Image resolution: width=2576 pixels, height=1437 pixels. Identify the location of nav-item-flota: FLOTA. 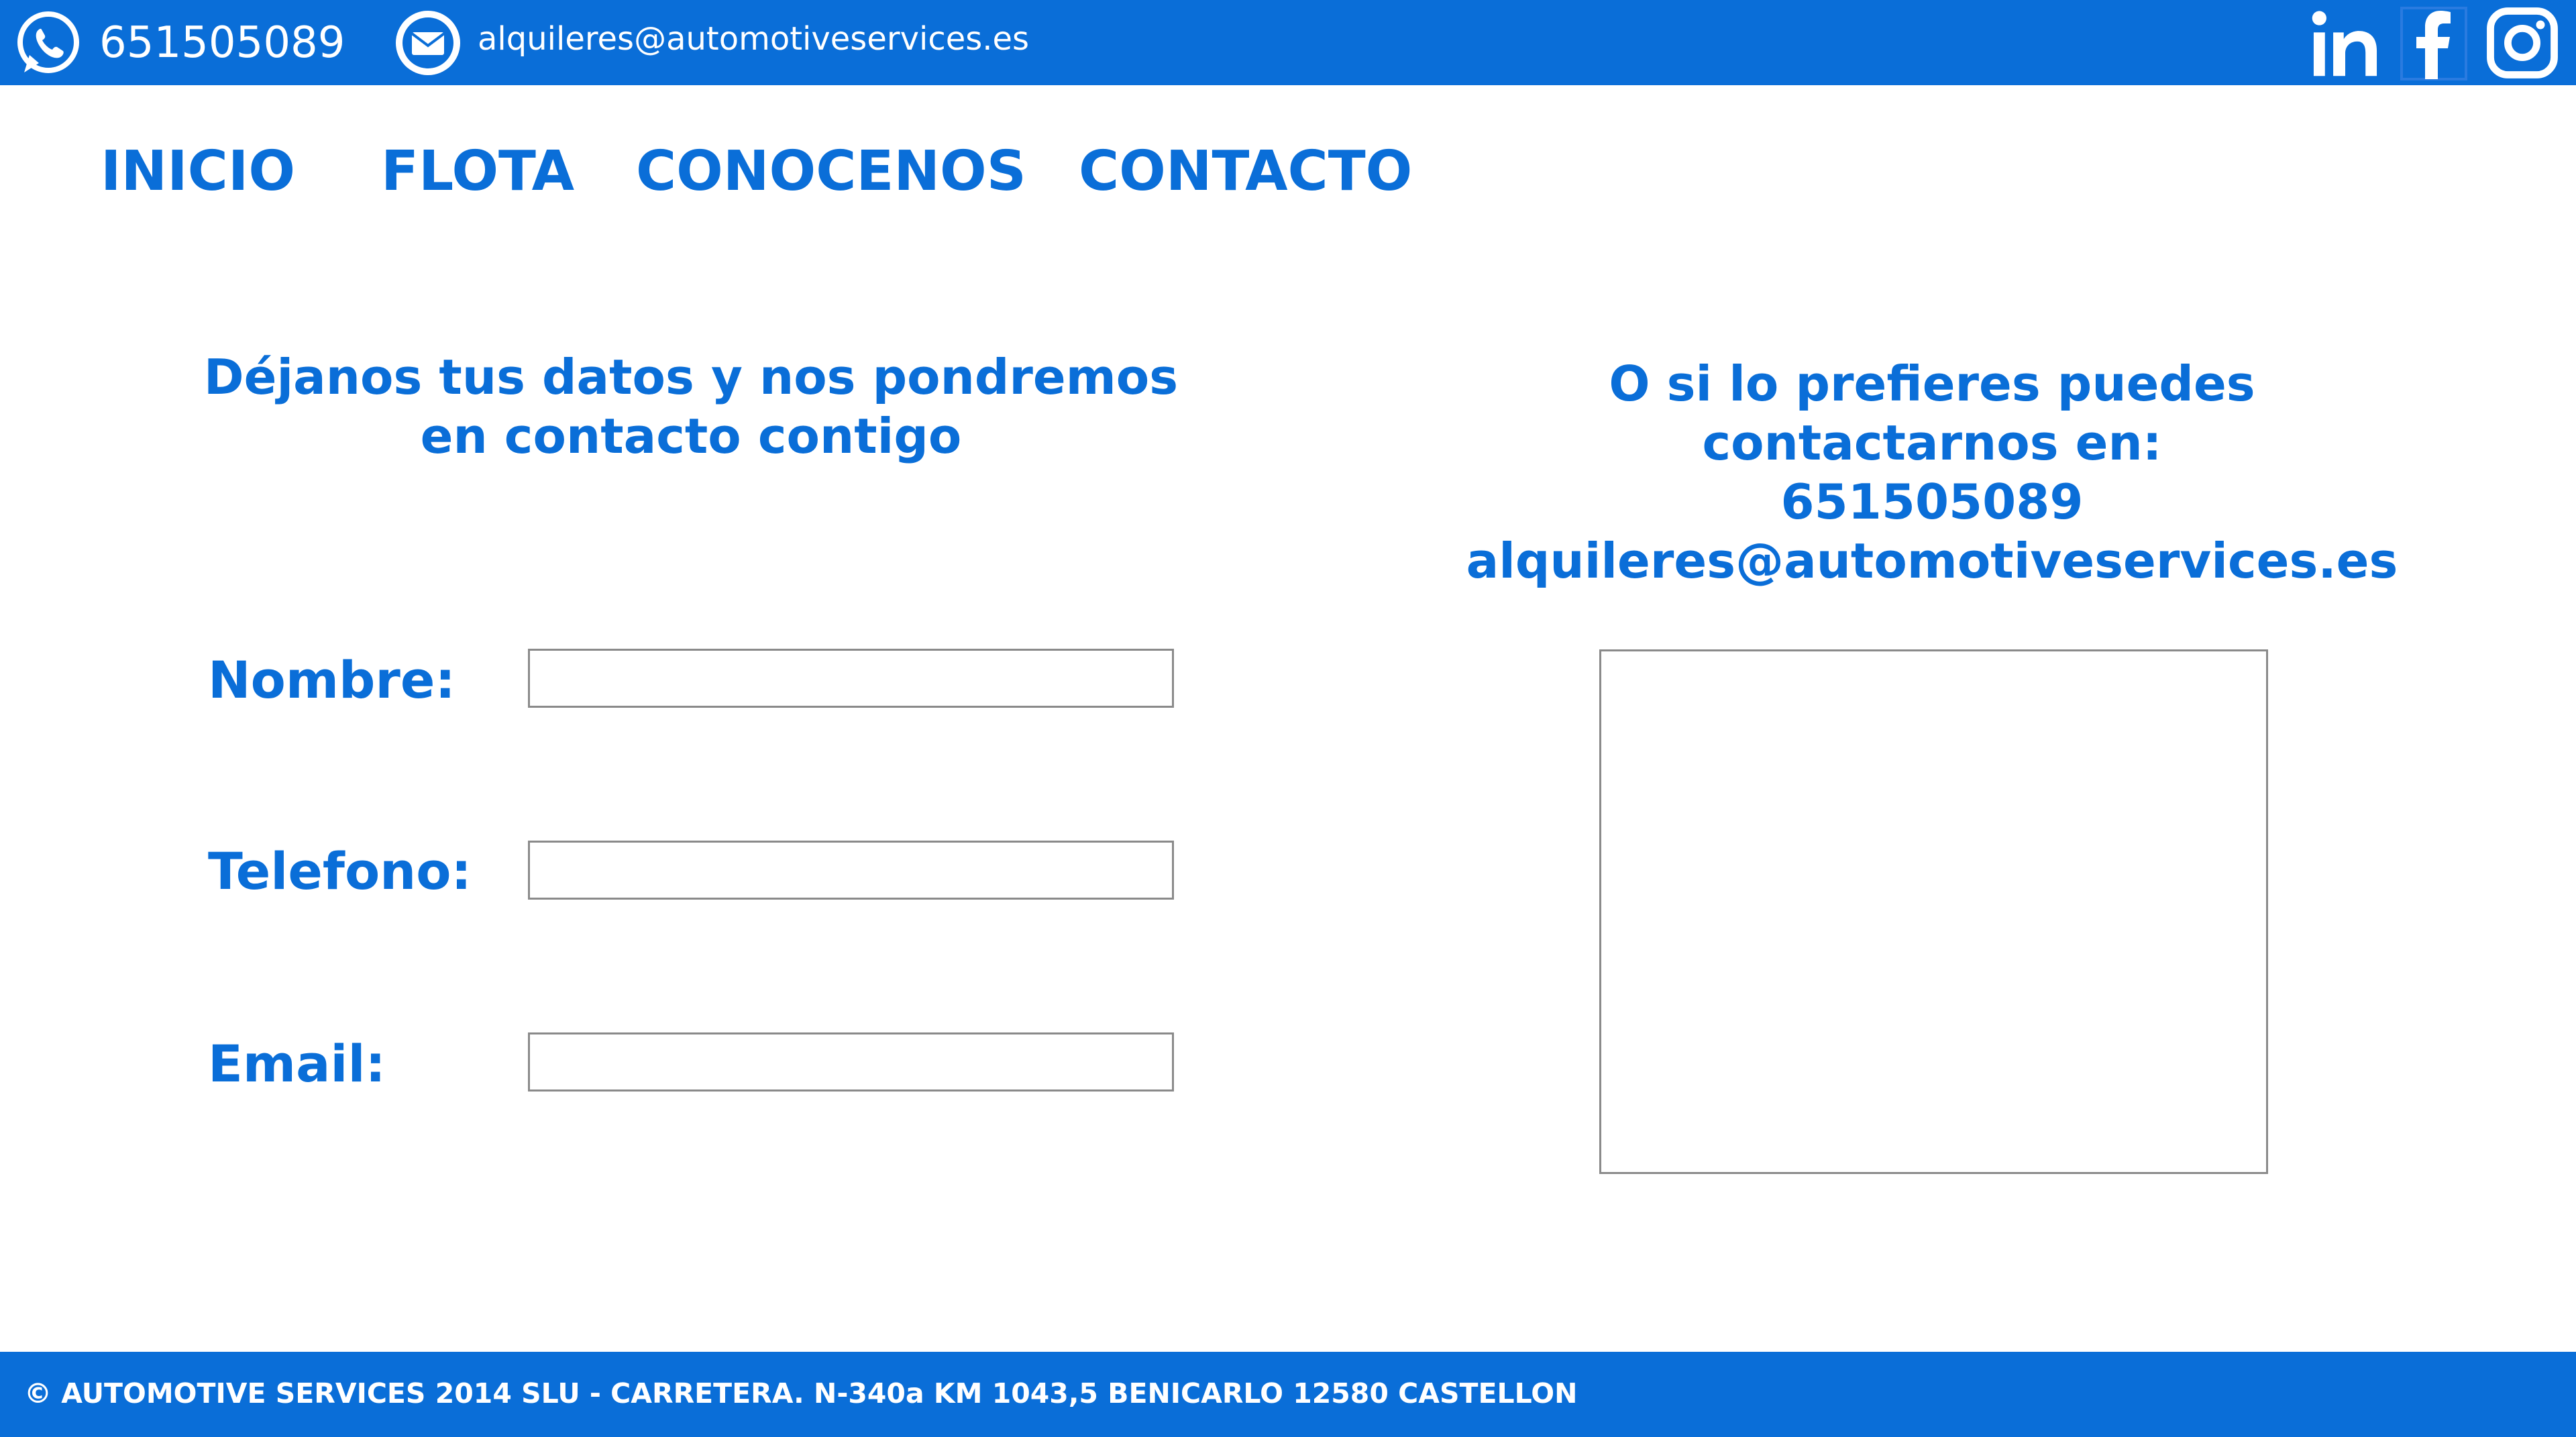
(477, 171).